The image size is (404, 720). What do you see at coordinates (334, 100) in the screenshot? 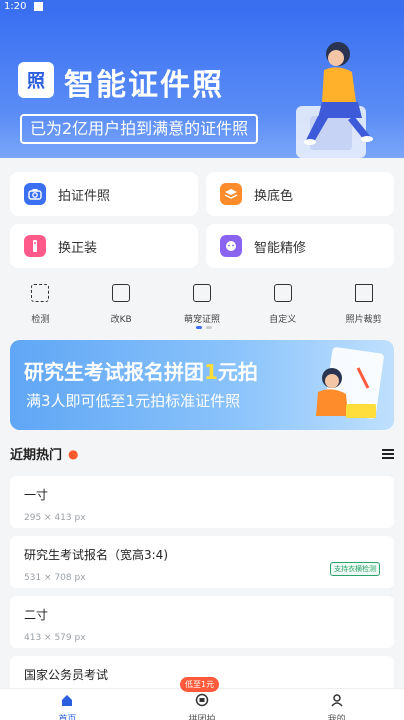
I see `girl-illustration-icon` at bounding box center [334, 100].